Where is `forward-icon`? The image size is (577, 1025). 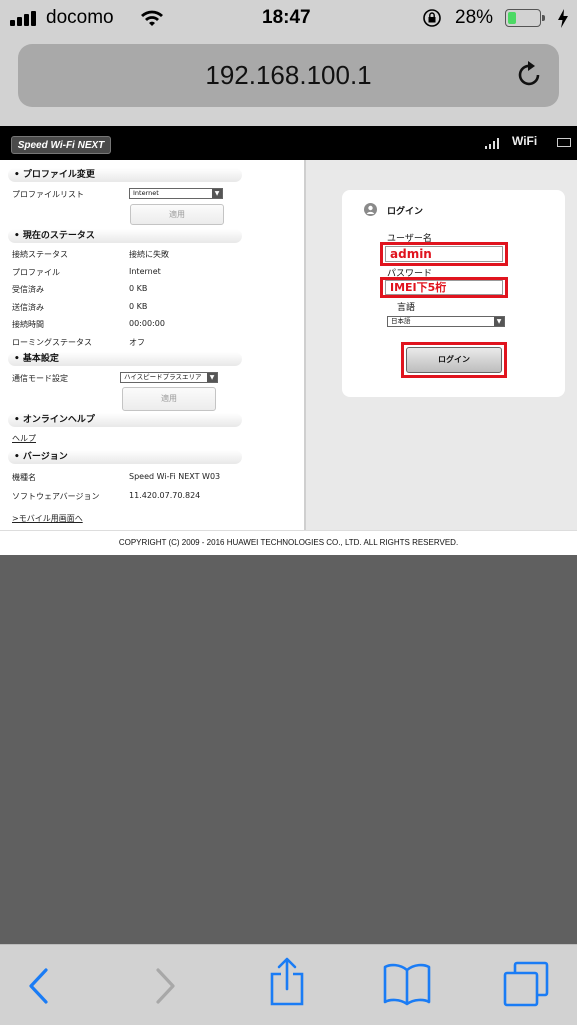
forward-icon is located at coordinates (165, 986).